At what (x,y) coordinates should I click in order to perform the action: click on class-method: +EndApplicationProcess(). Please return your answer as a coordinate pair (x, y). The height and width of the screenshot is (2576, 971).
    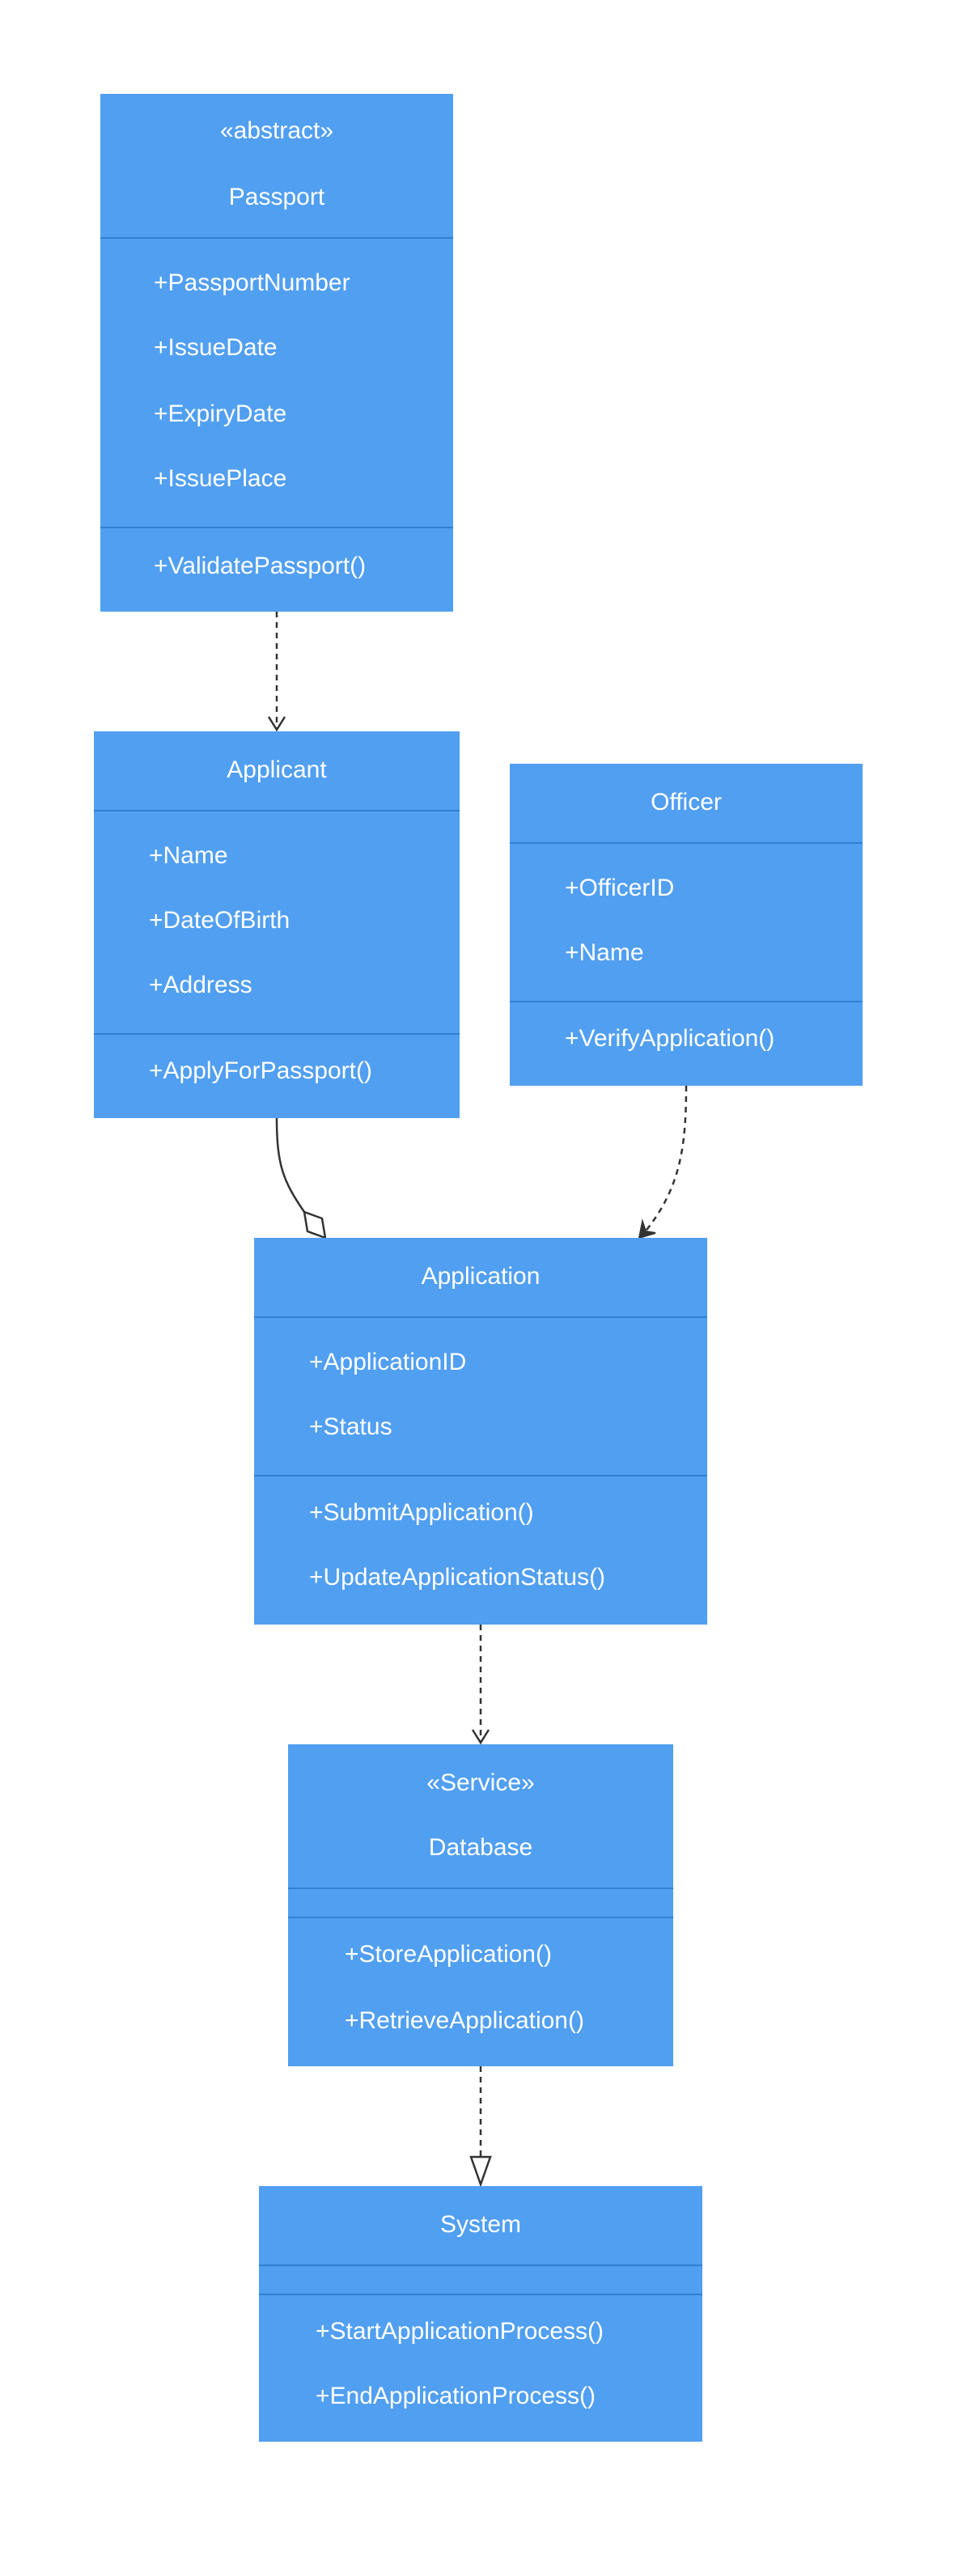
    Looking at the image, I should click on (456, 2396).